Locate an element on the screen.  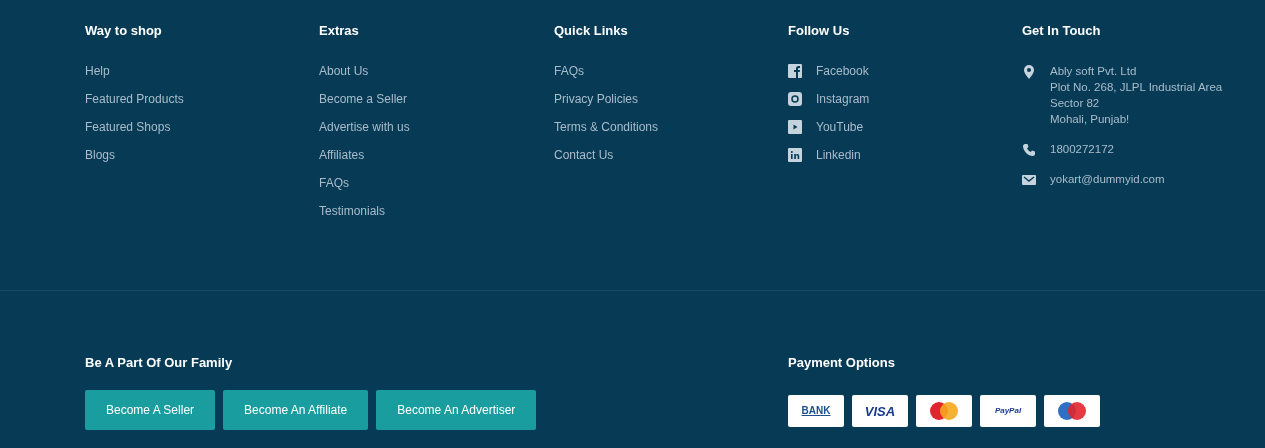
footer-link: Become a Seller is located at coordinates (363, 99).